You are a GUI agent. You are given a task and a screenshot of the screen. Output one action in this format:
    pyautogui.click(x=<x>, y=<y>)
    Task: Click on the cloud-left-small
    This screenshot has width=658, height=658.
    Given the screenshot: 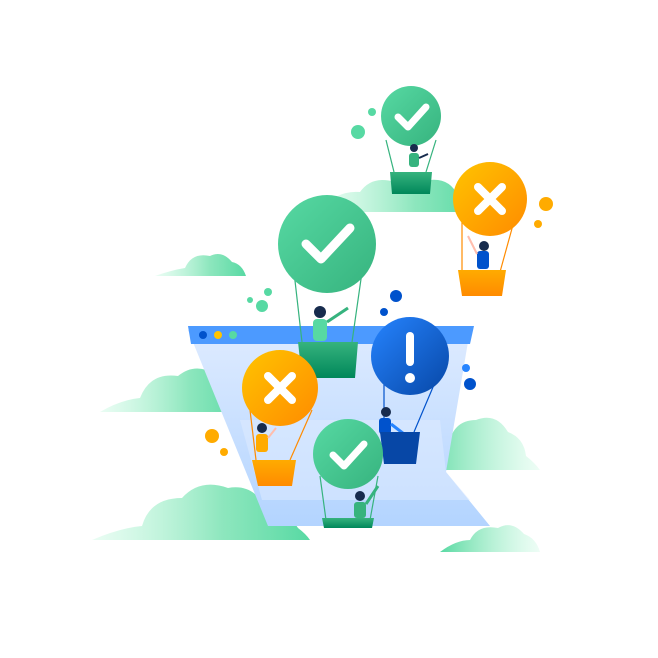 What is the action you would take?
    pyautogui.click(x=200, y=265)
    